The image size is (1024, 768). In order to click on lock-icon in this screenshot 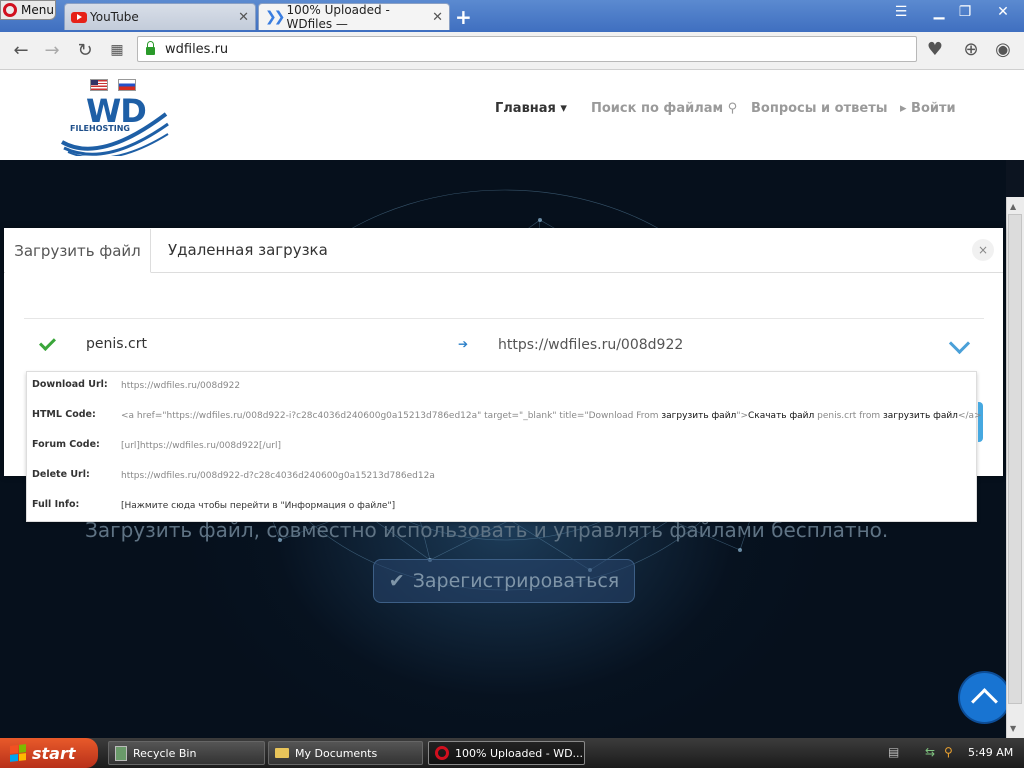, I will do `click(150, 48)`.